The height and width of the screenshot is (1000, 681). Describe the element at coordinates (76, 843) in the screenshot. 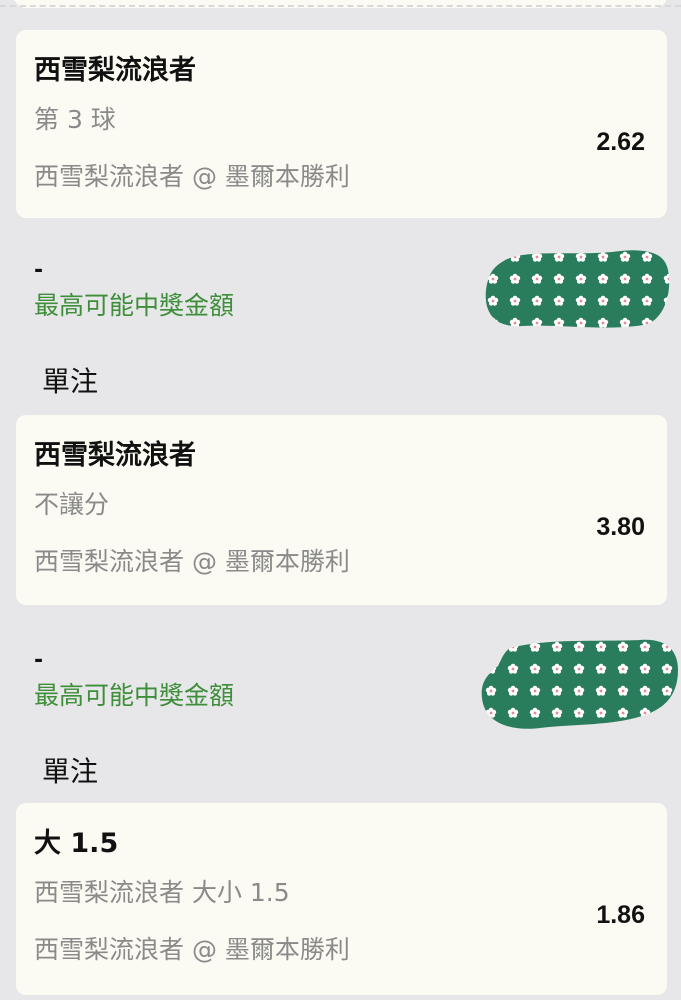

I see `selection-name: 大 1.5` at that location.